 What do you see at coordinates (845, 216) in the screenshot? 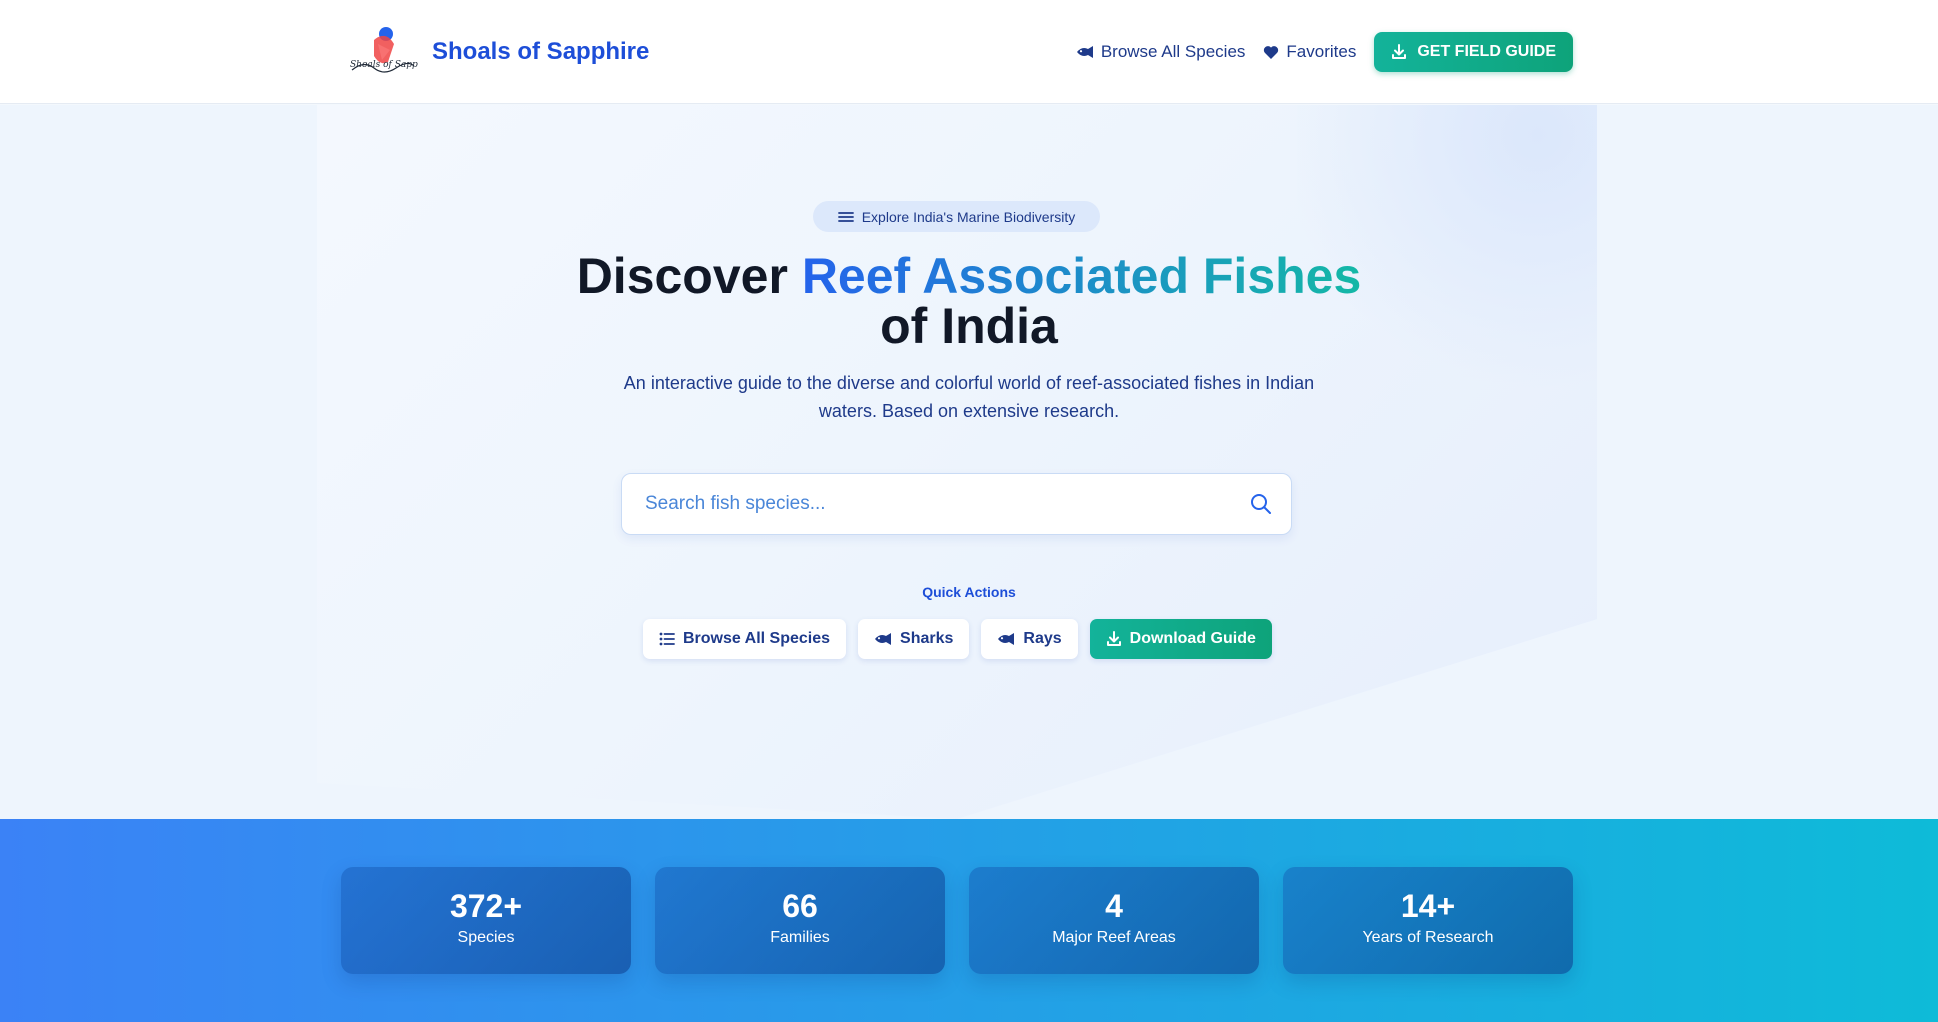
I see `waves-icon` at bounding box center [845, 216].